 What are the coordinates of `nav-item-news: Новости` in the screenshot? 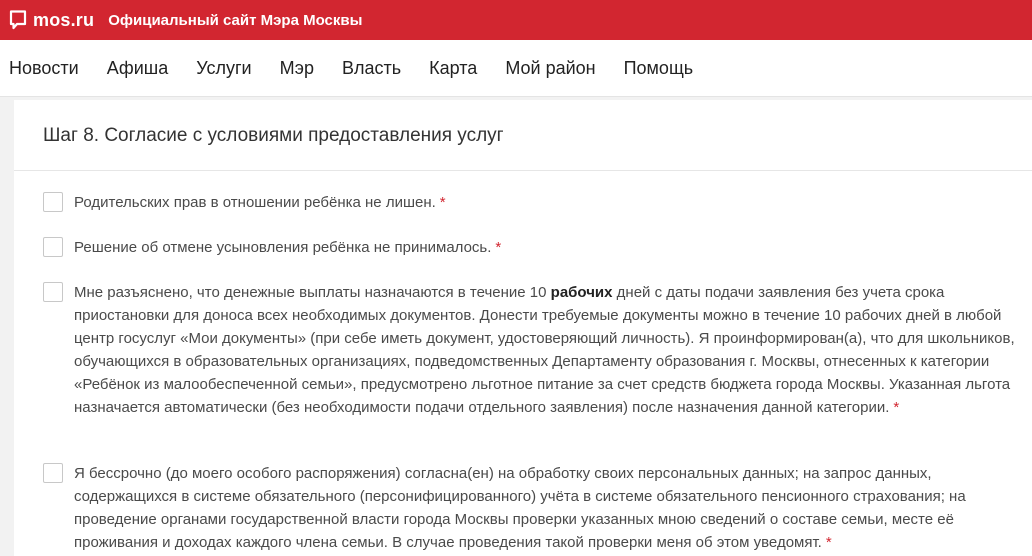 It's located at (44, 68).